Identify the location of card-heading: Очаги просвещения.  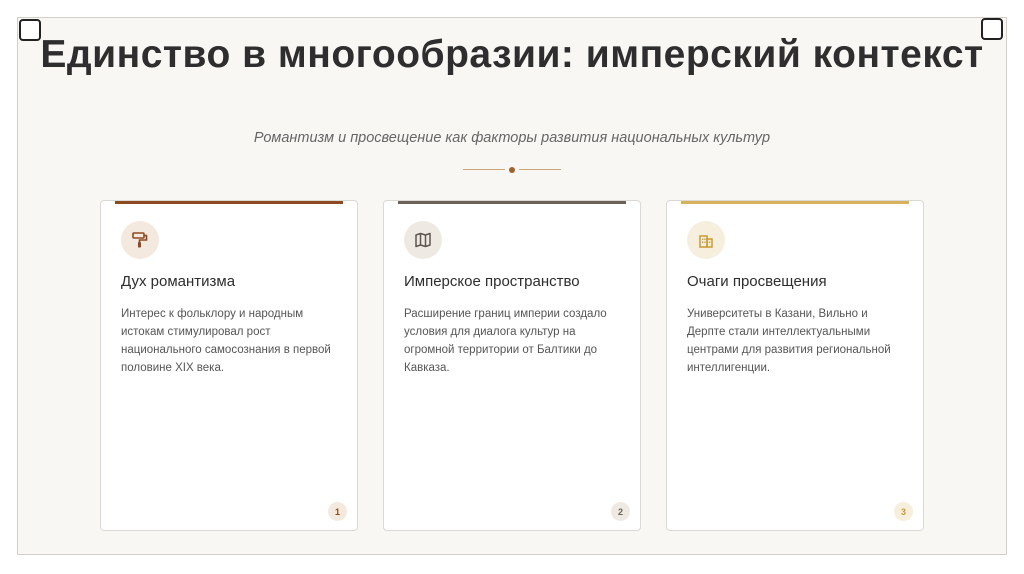
(757, 281).